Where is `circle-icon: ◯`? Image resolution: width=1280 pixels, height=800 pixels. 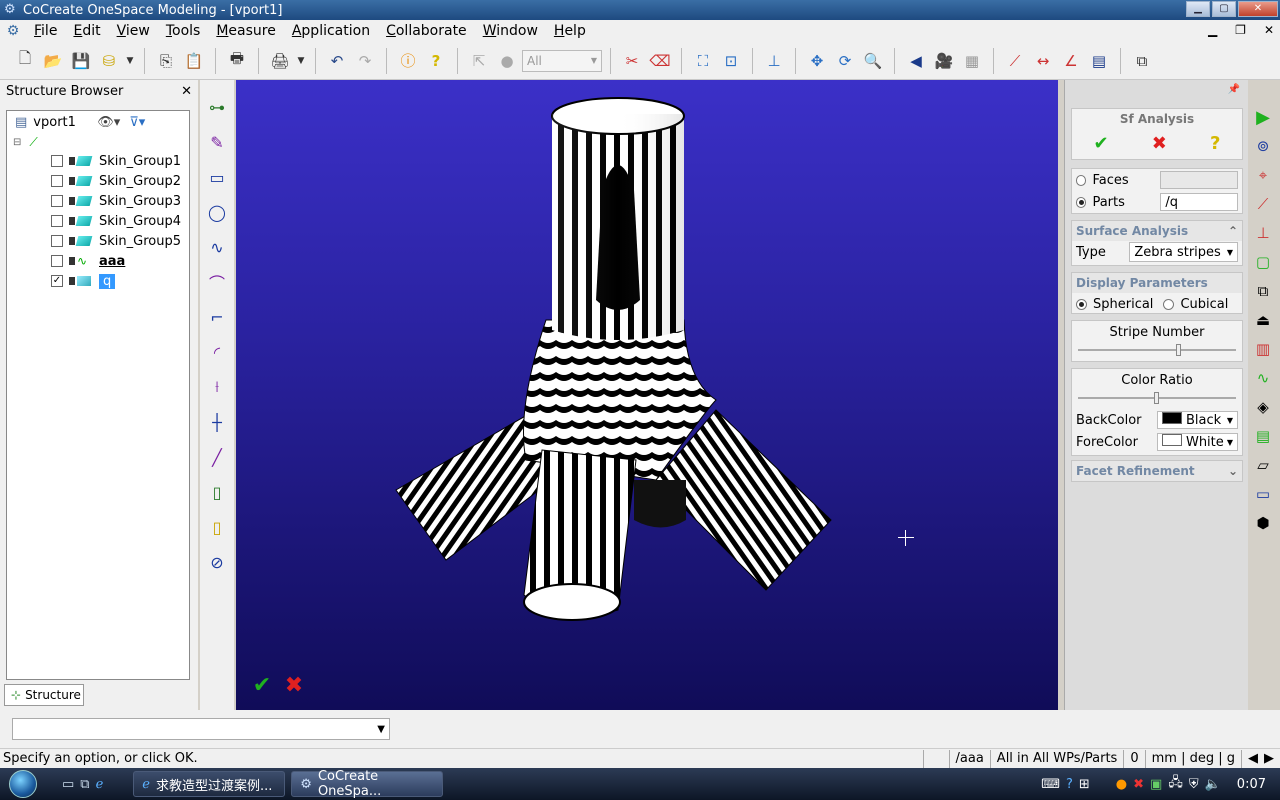
circle-icon: ◯ is located at coordinates (217, 212).